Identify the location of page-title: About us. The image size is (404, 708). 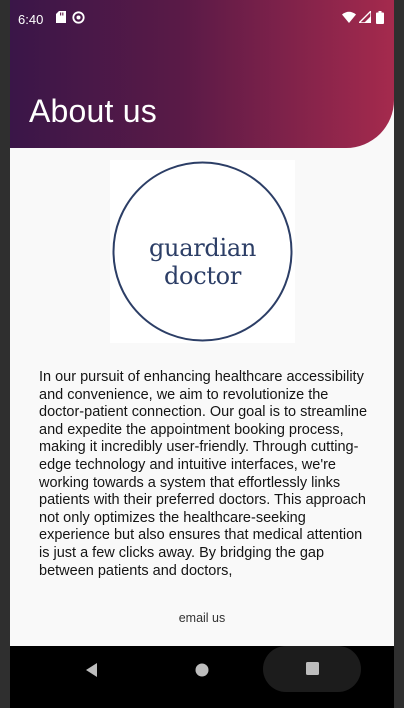
(93, 111).